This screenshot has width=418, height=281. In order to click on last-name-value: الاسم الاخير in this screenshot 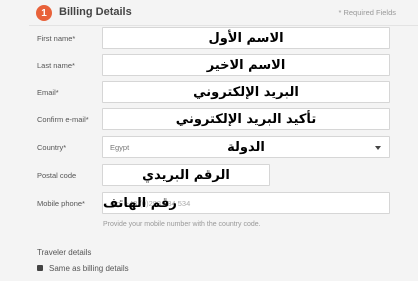, I will do `click(246, 65)`.